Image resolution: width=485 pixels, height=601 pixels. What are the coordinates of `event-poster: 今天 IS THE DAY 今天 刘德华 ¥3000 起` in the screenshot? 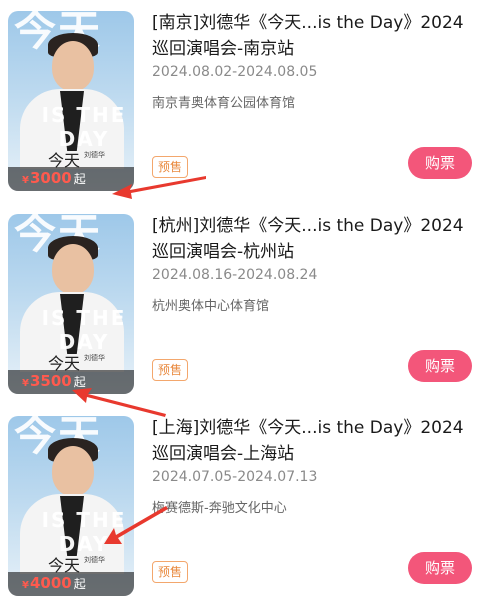 It's located at (71, 101).